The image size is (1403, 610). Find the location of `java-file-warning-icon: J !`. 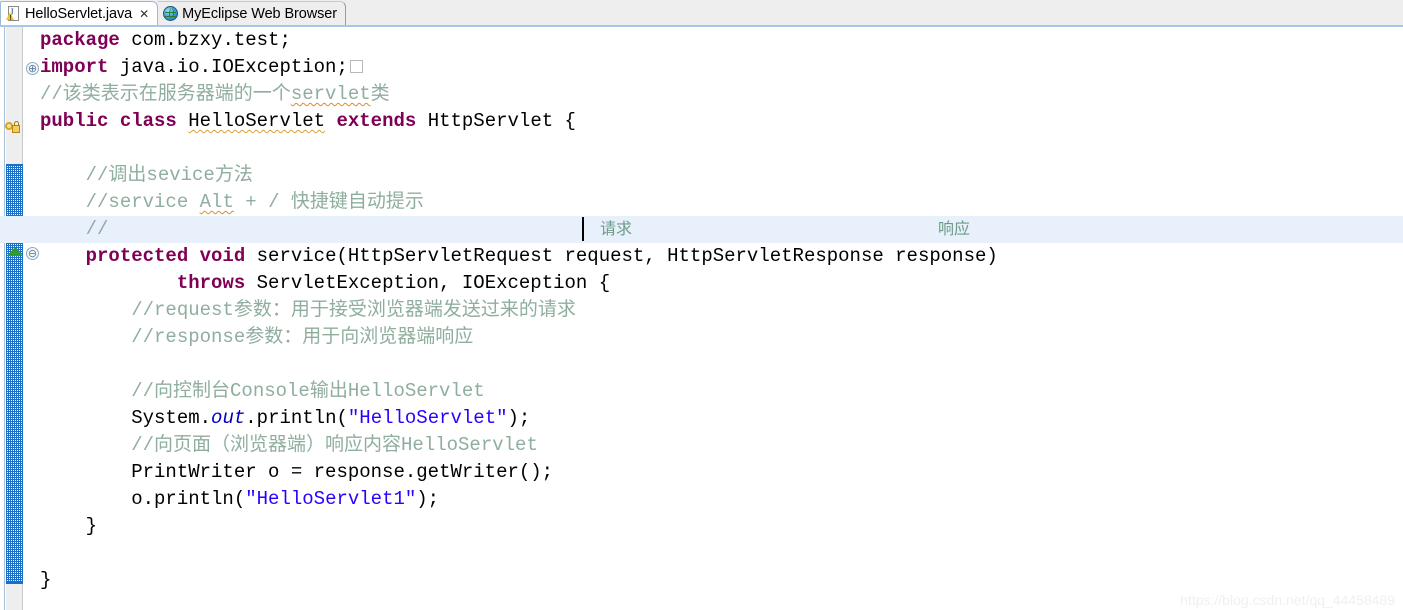

java-file-warning-icon: J ! is located at coordinates (13, 13).